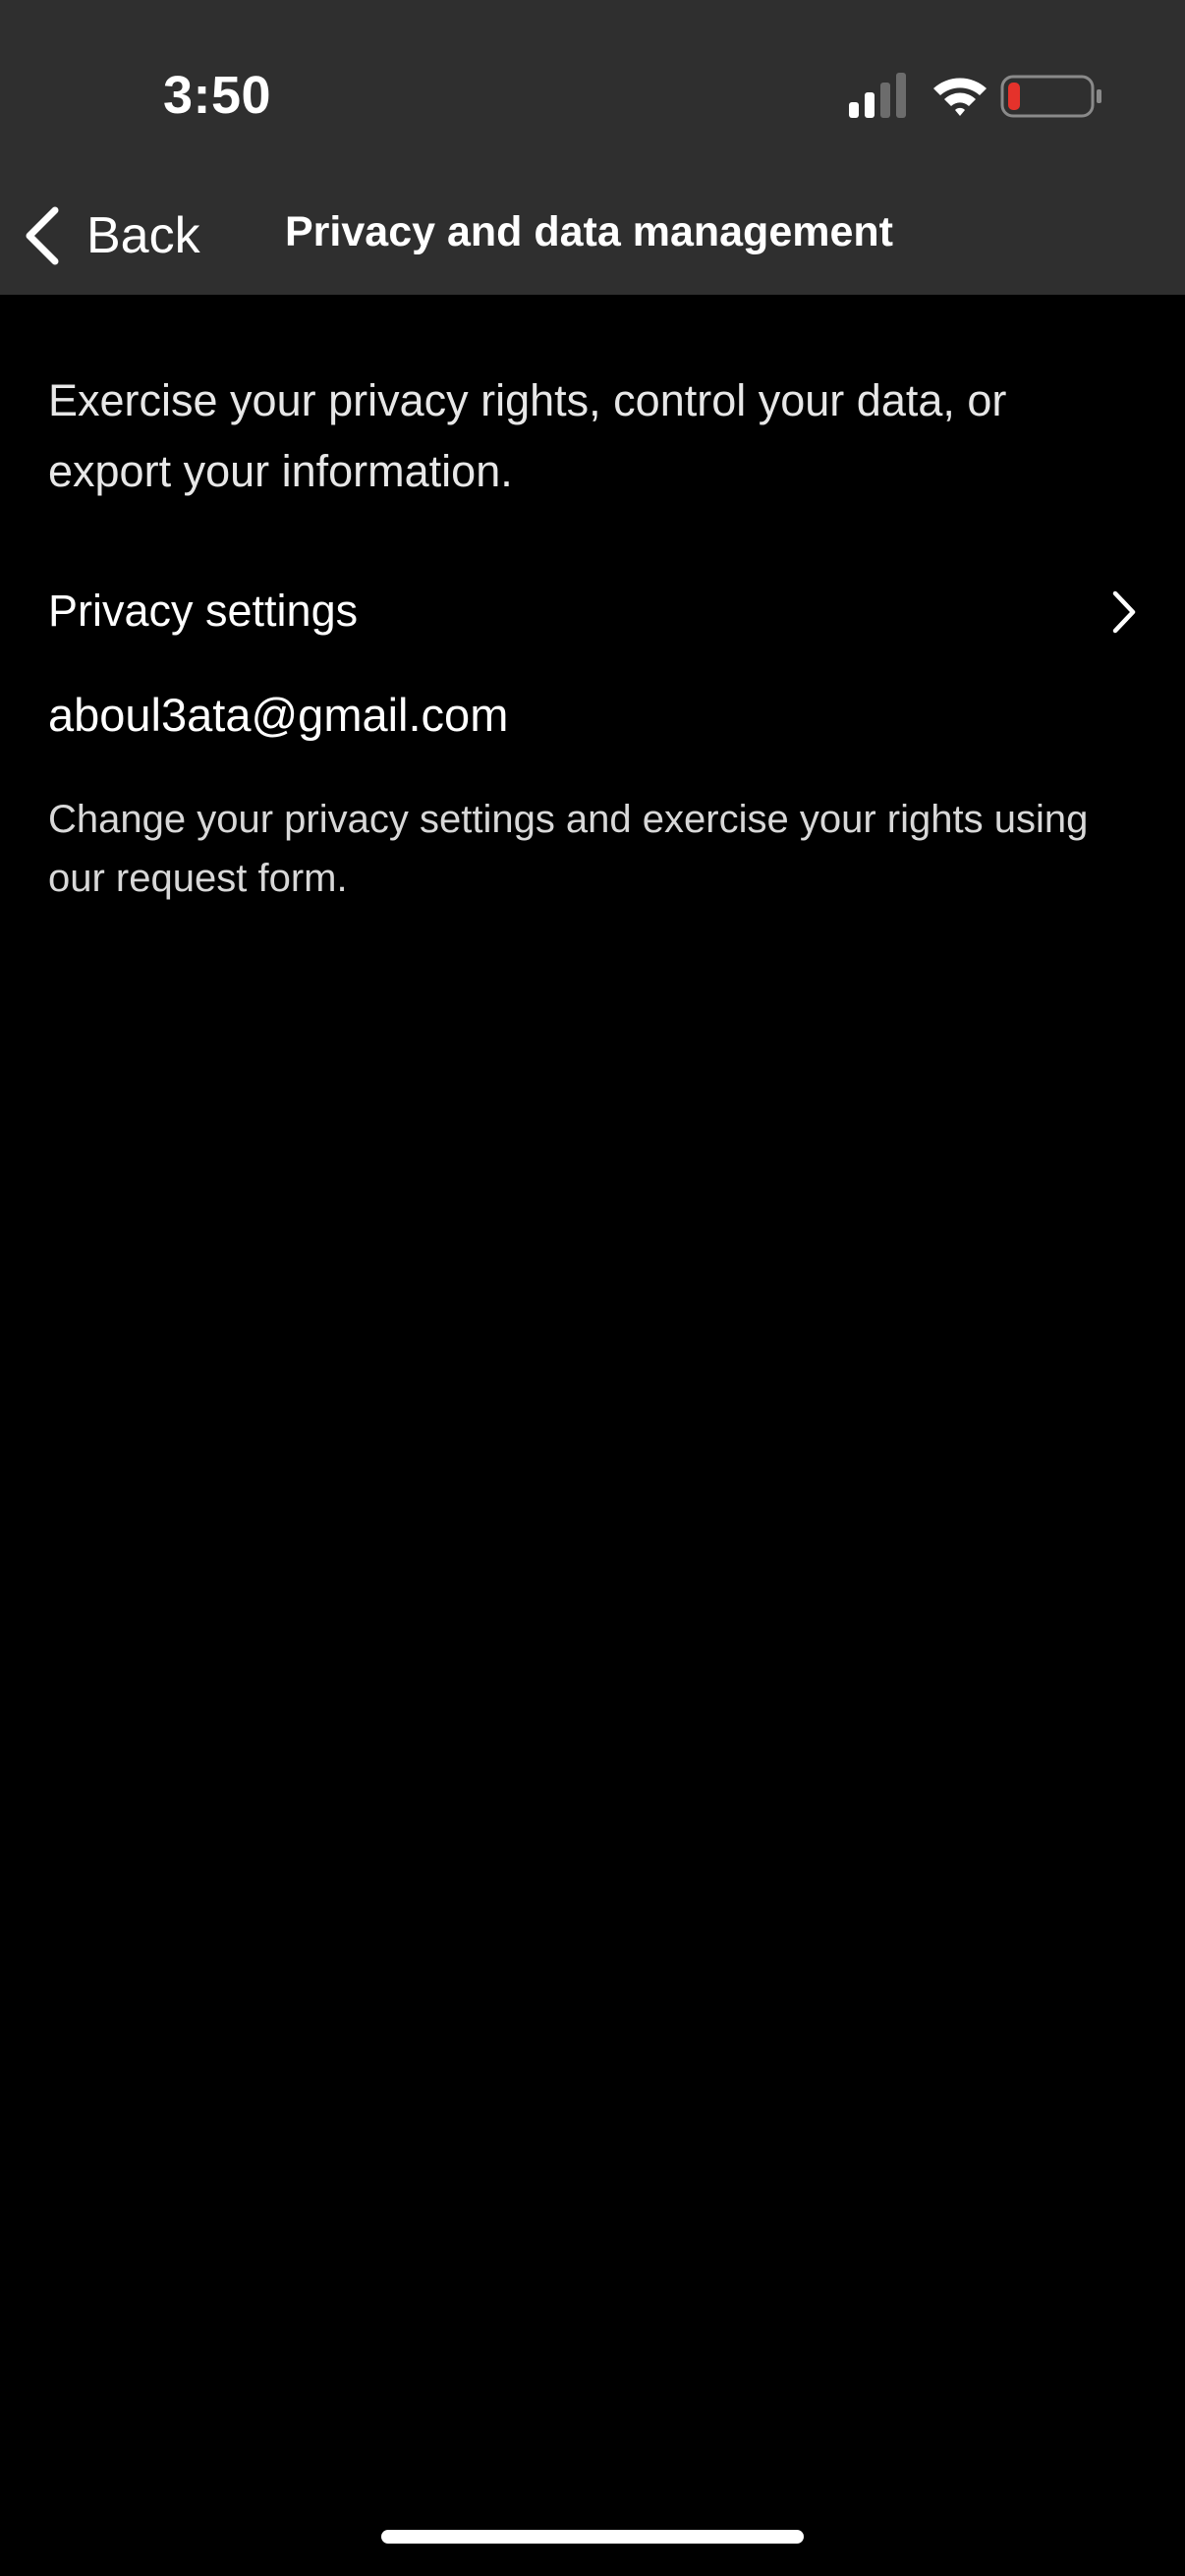  What do you see at coordinates (594, 614) in the screenshot?
I see `privacy-settings-row: Privacy settings` at bounding box center [594, 614].